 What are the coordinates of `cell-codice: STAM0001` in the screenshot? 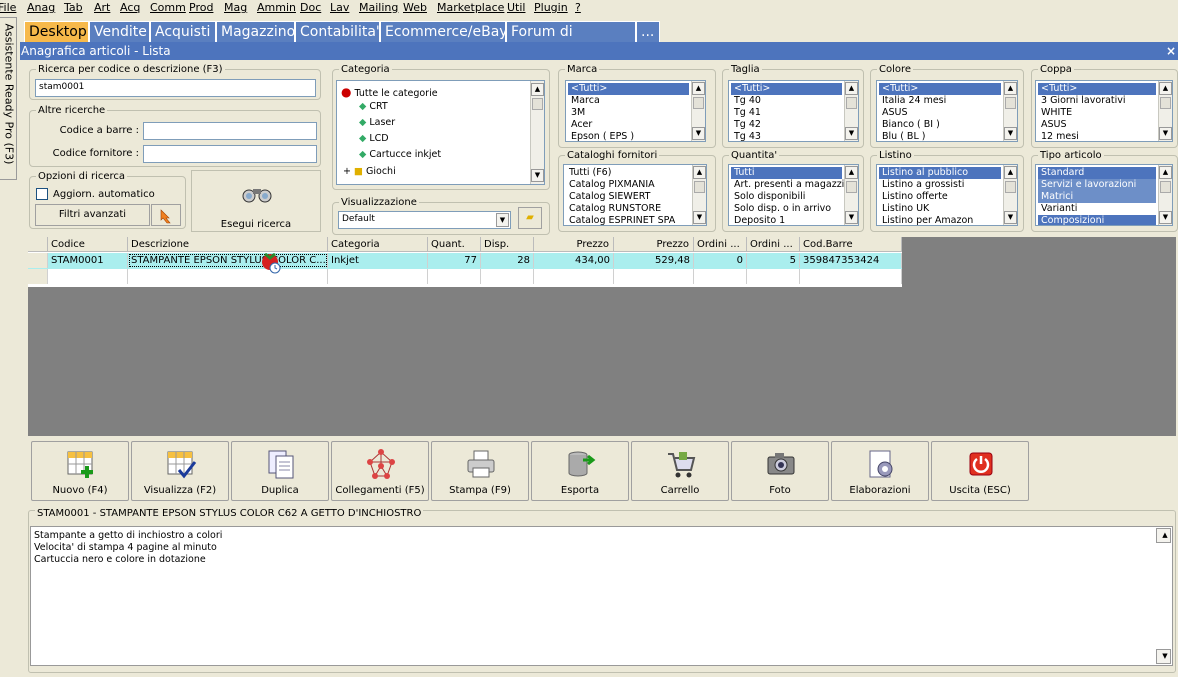 It's located at (88, 260).